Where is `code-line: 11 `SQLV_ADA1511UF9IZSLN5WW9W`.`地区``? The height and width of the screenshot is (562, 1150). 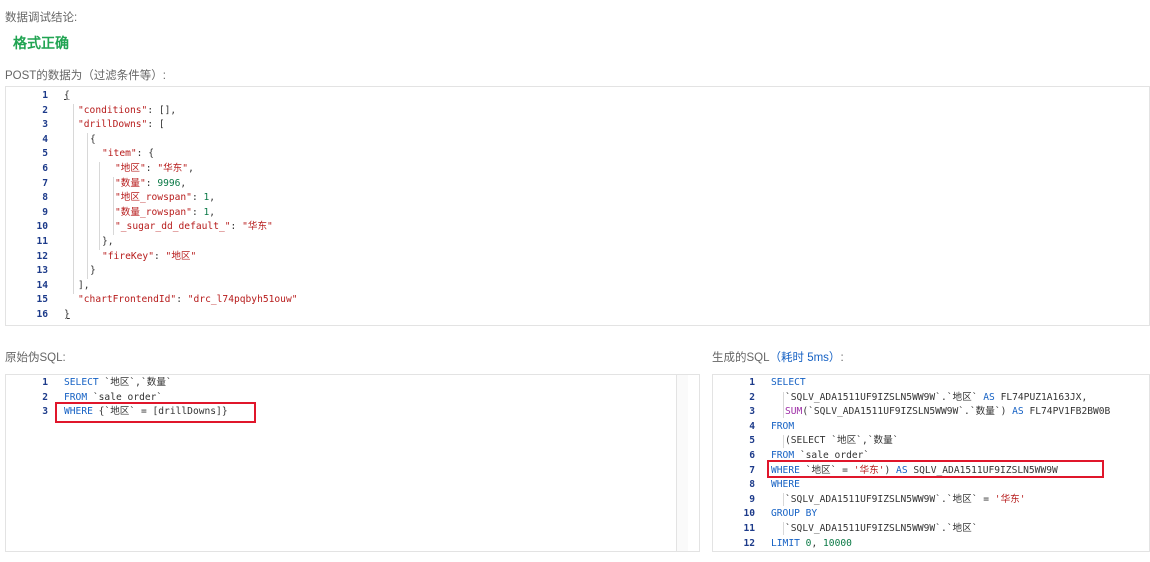
code-line: 11 `SQLV_ADA1511UF9IZSLN5WW9W`.`地区` is located at coordinates (860, 528).